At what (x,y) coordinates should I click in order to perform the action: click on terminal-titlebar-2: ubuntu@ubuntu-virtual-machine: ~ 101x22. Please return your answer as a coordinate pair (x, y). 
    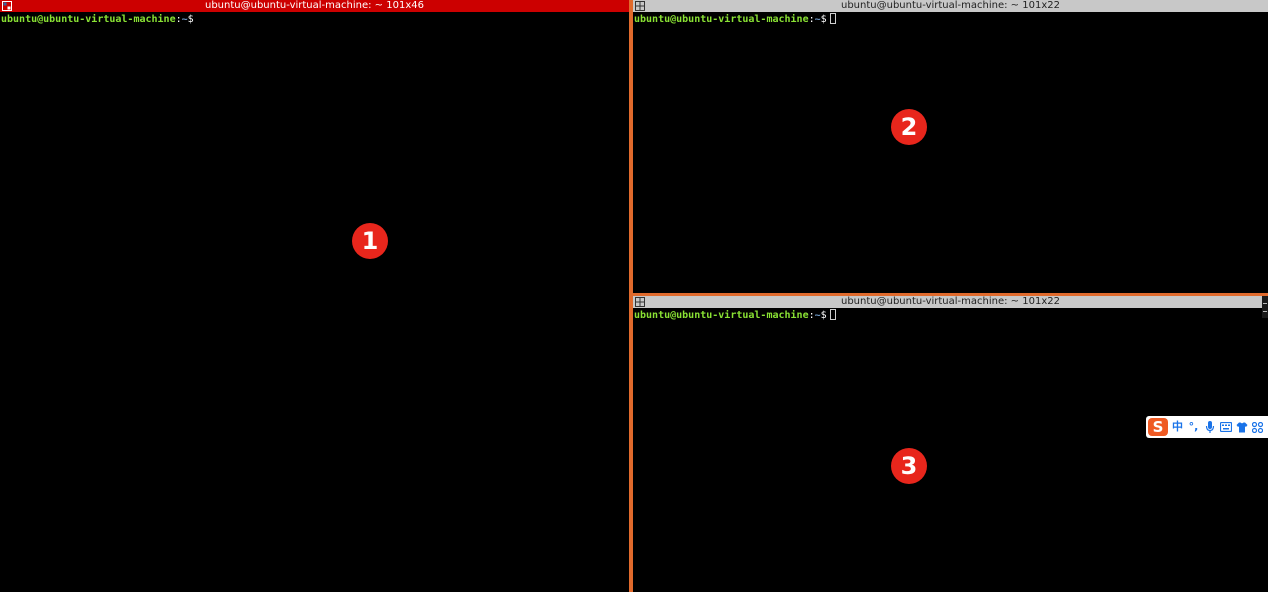
    Looking at the image, I should click on (950, 6).